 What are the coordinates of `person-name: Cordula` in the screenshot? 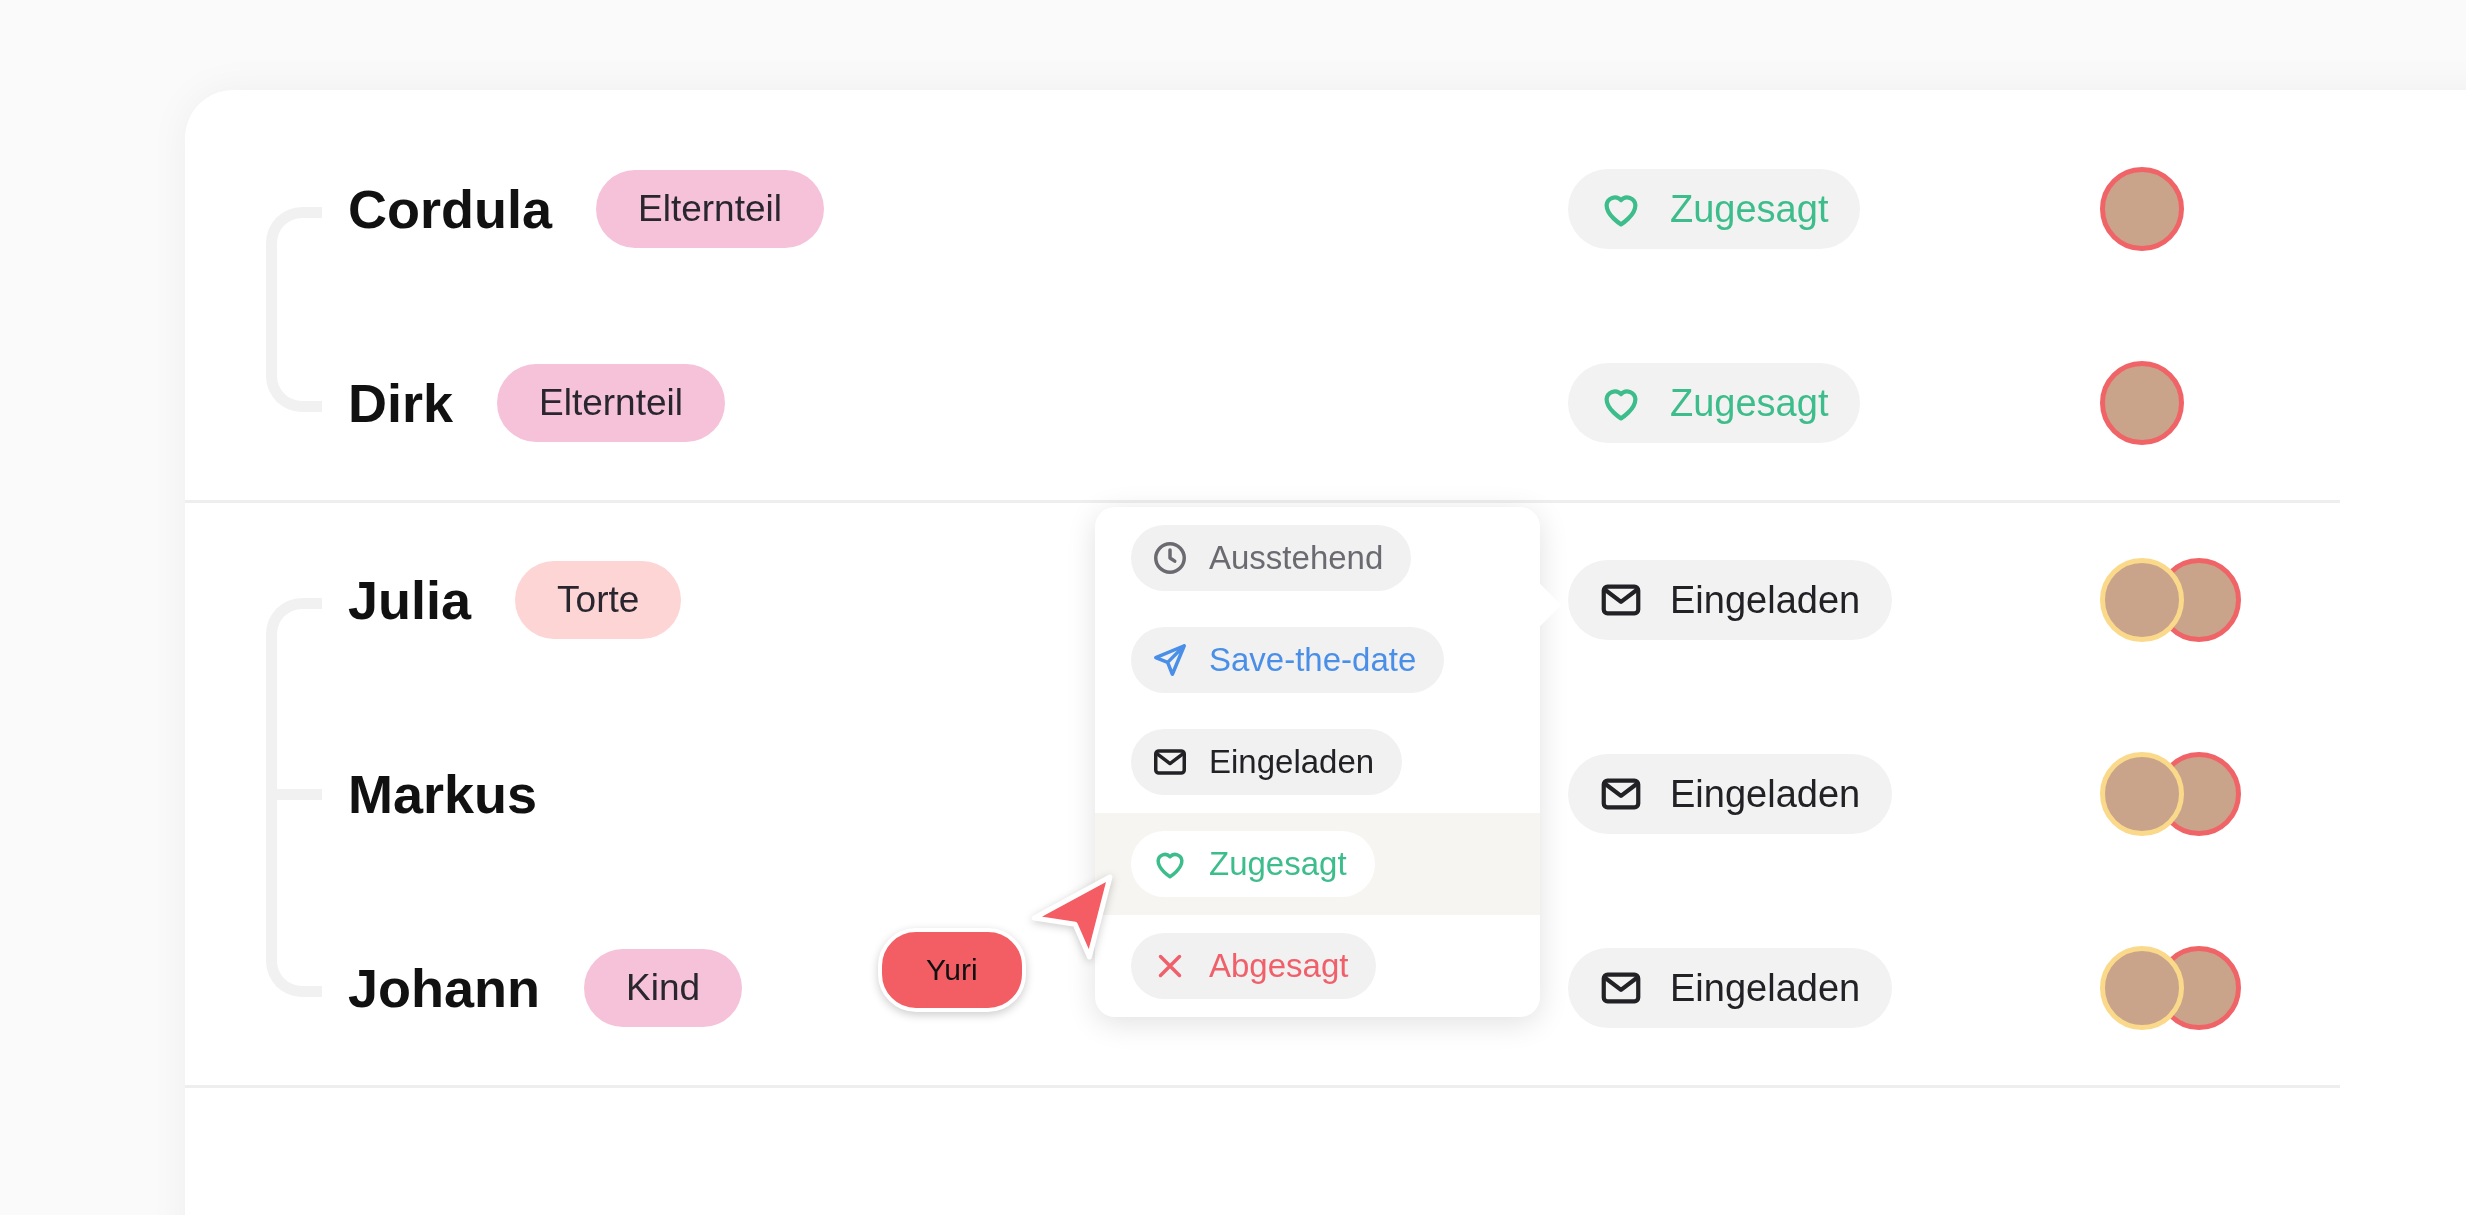 It's located at (450, 209).